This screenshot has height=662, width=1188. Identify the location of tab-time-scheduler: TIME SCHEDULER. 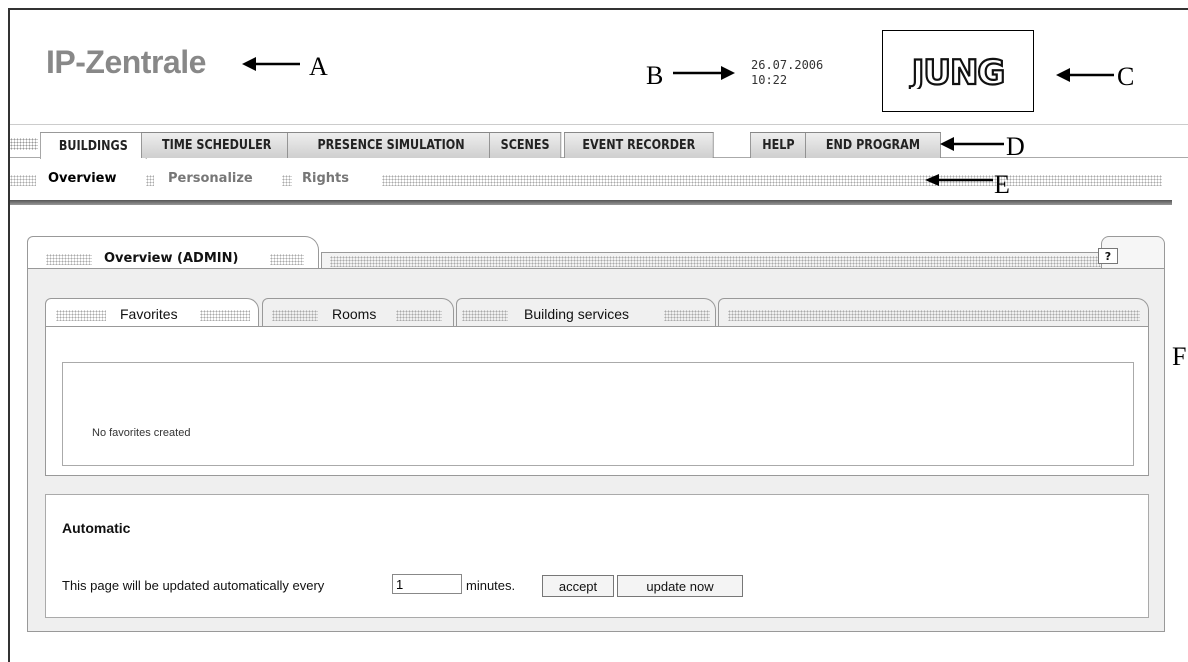
(217, 145).